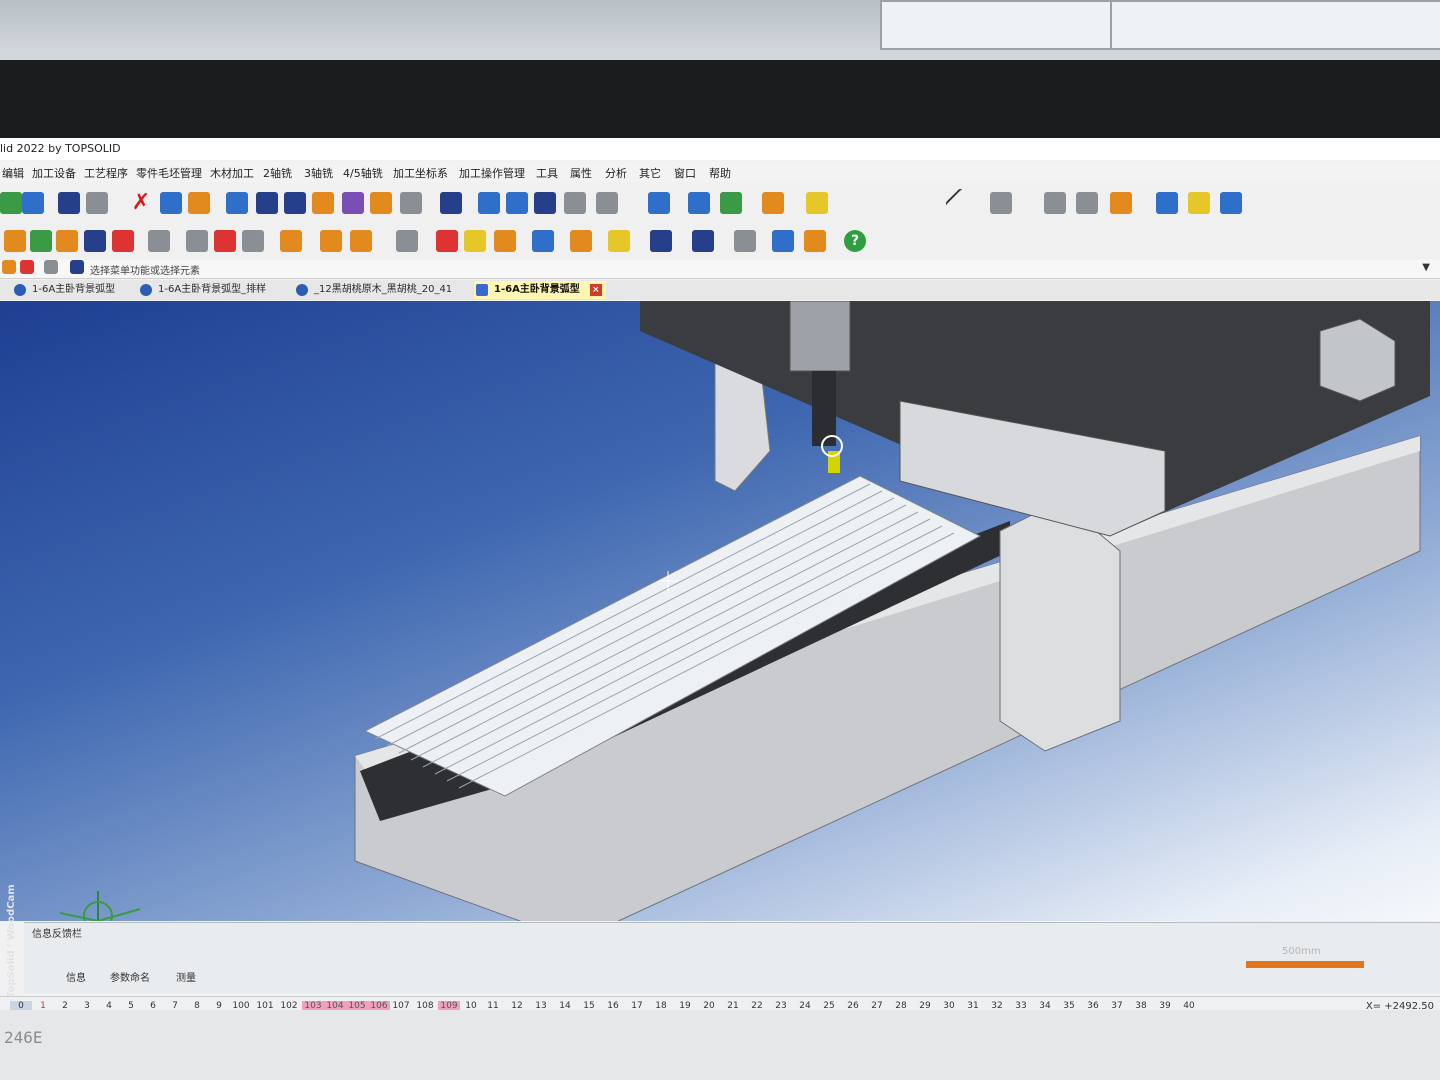  Describe the element at coordinates (1087, 203) in the screenshot. I see `settings-icon` at that location.